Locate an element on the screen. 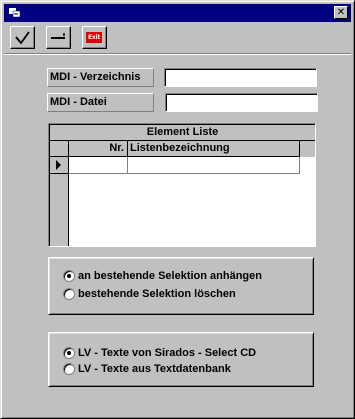  grid-header: Nr. Listenbezeichnung is located at coordinates (182, 149).